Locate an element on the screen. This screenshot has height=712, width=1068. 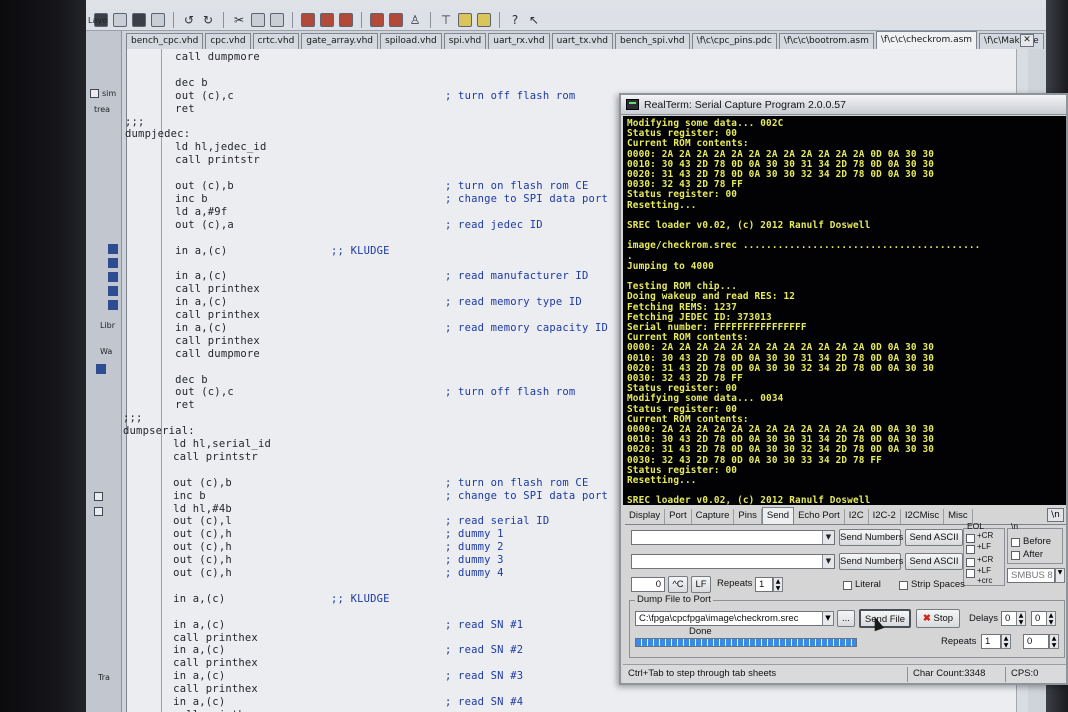
redo-icon: ↻ is located at coordinates (208, 20).